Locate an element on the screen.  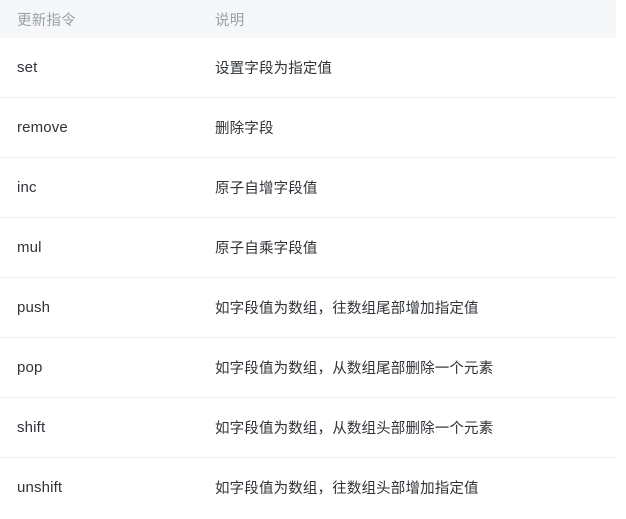
table-row: set 设置字段为指定值 is located at coordinates (308, 68).